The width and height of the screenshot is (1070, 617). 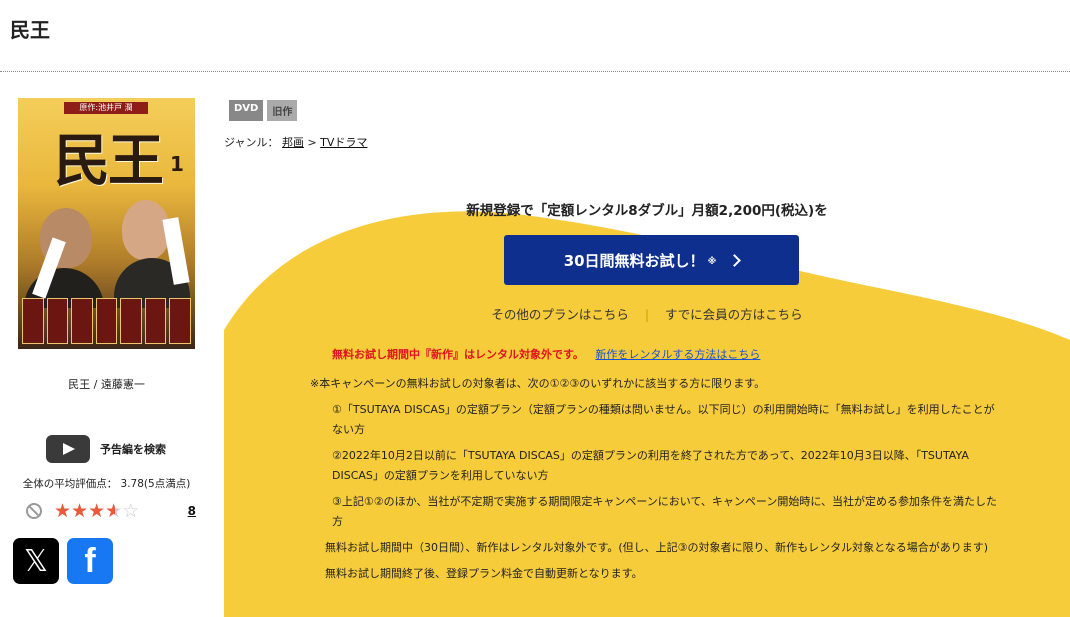 I want to click on rating-row: ★★★★☆ 8, so click(x=111, y=511).